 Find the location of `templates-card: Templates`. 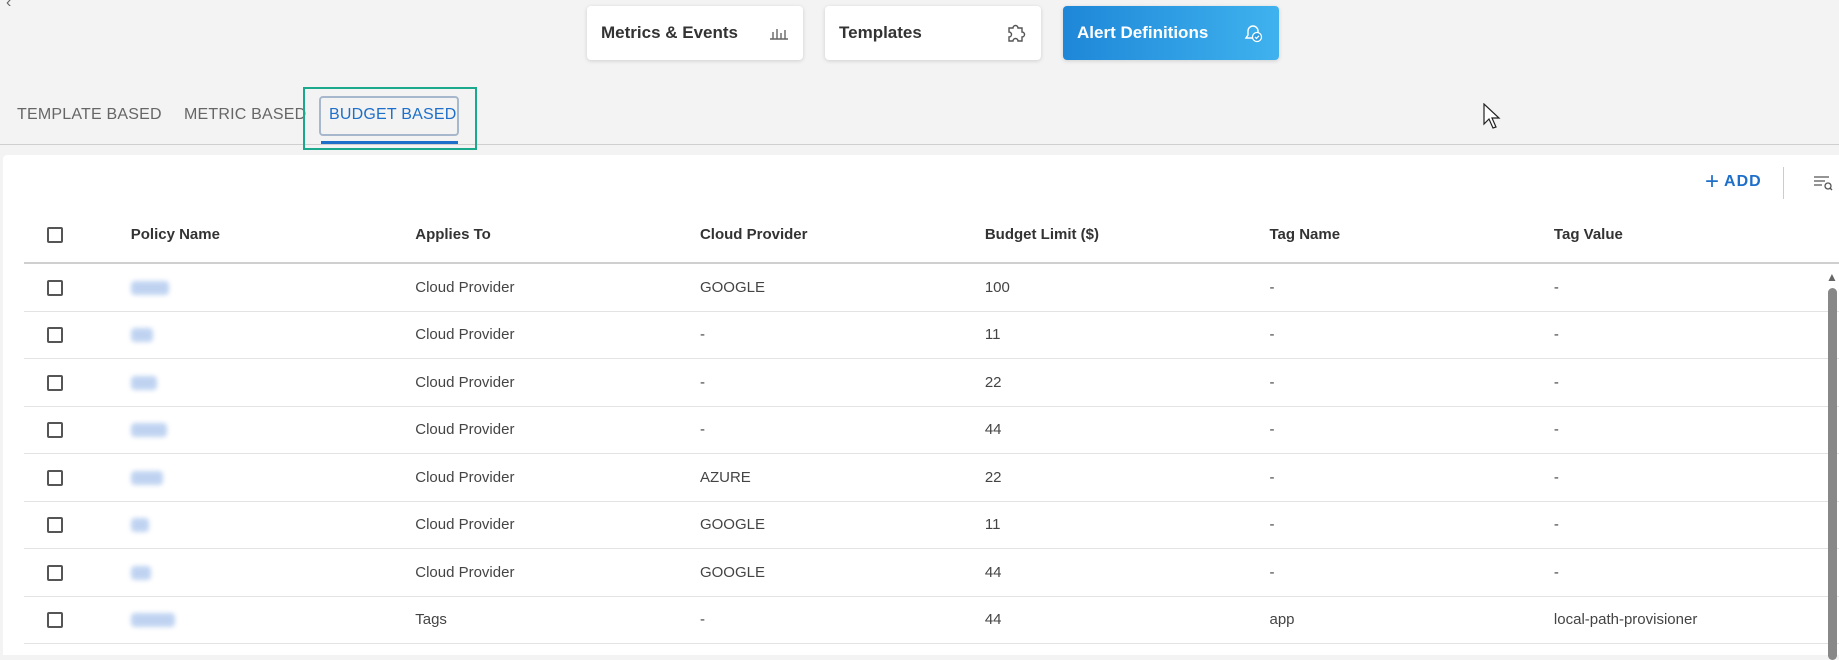

templates-card: Templates is located at coordinates (933, 33).